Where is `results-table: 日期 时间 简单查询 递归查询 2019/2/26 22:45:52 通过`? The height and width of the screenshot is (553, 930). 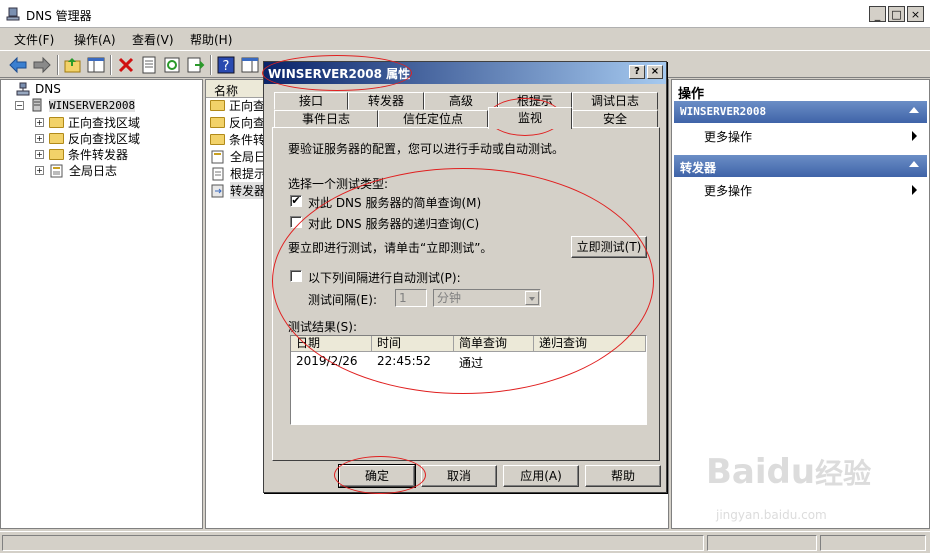
results-table: 日期 时间 简单查询 递归查询 2019/2/26 22:45:52 通过 is located at coordinates (468, 380).